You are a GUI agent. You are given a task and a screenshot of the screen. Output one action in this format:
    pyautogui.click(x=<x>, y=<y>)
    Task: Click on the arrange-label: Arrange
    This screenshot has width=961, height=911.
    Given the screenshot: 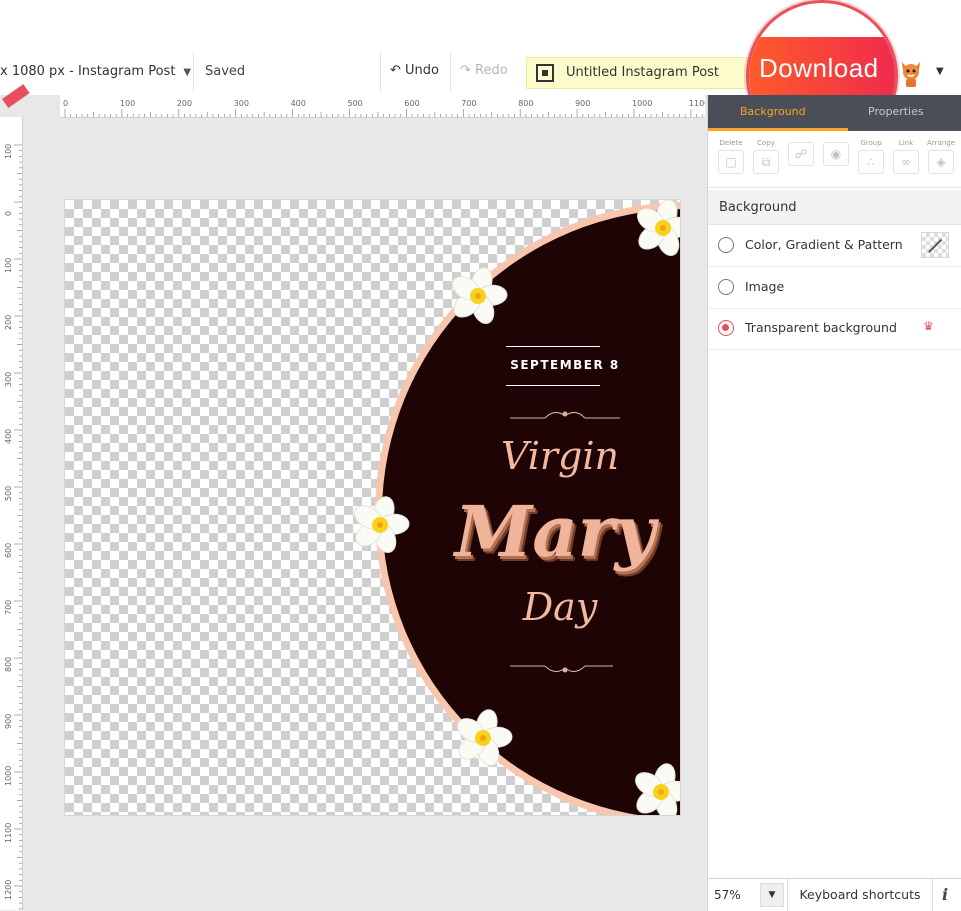 What is the action you would take?
    pyautogui.click(x=941, y=143)
    